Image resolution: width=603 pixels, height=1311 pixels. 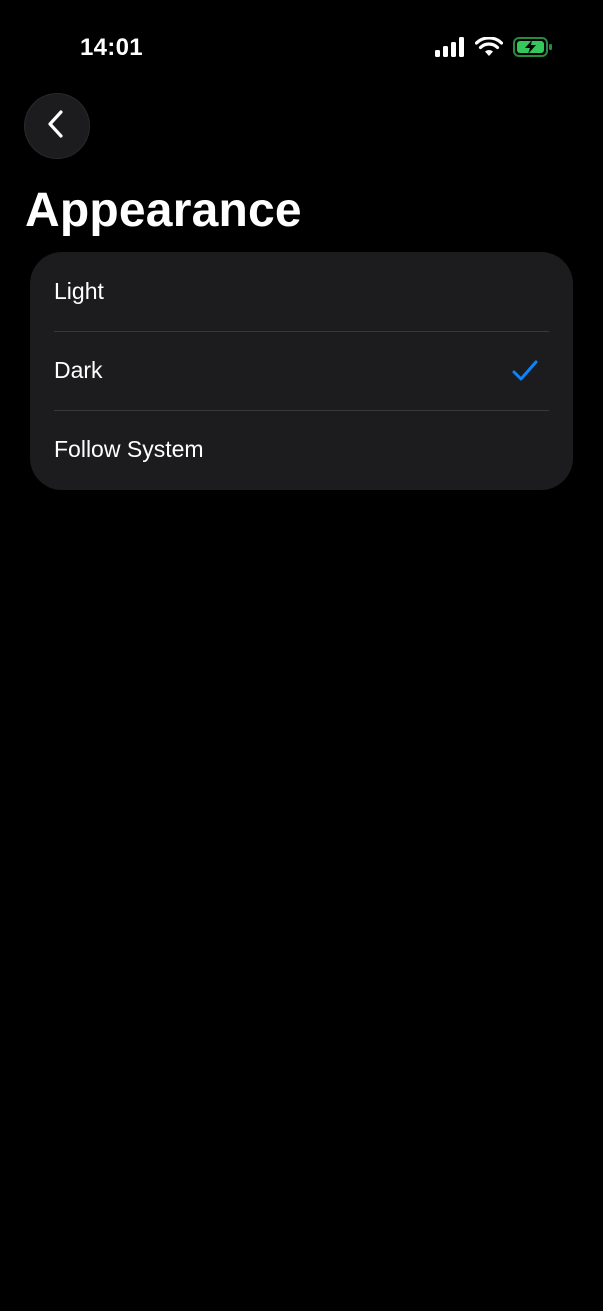 What do you see at coordinates (301, 291) in the screenshot?
I see `option-light: Light` at bounding box center [301, 291].